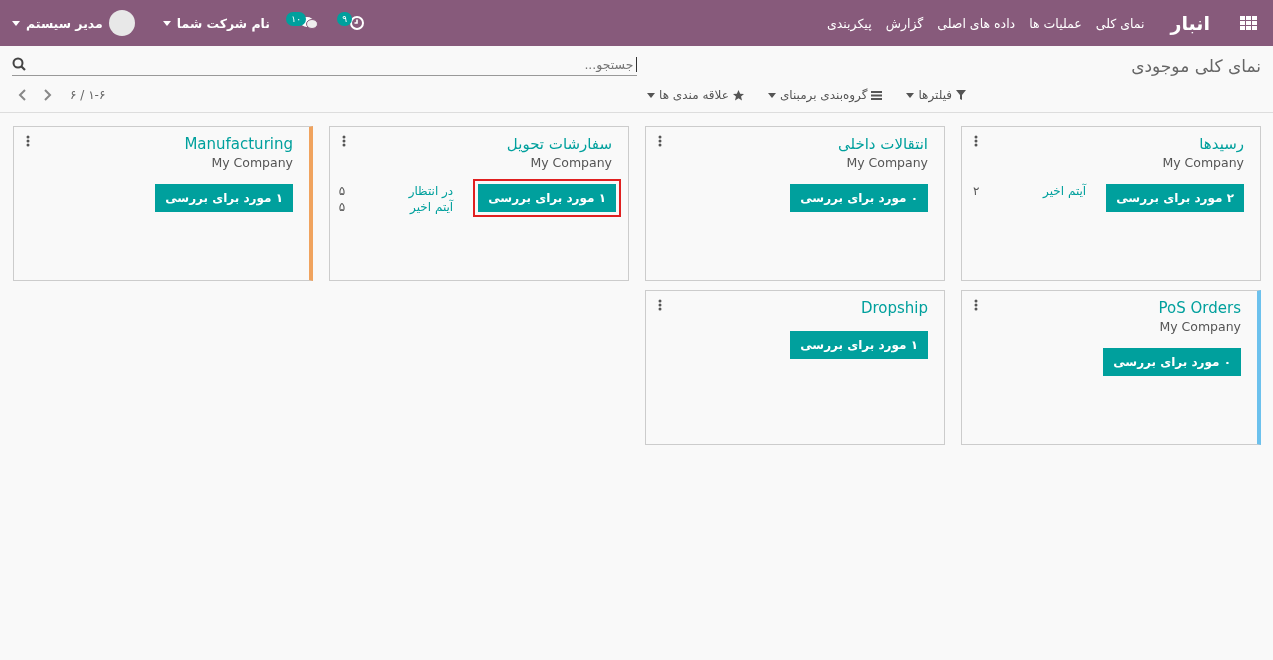 The image size is (1273, 660). I want to click on pager-value: ۱-۶ / ۶, so click(88, 95).